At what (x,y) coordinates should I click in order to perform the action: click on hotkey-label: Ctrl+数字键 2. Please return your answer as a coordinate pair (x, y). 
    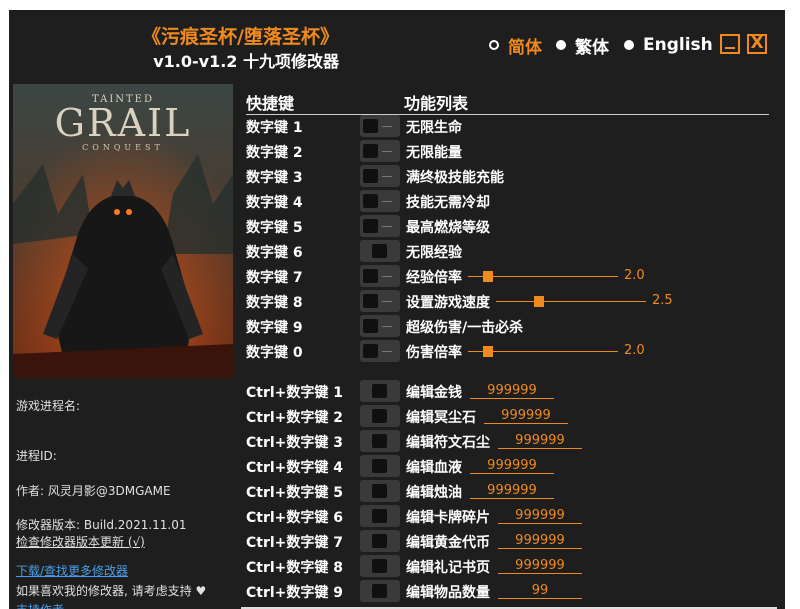
    Looking at the image, I should click on (295, 418).